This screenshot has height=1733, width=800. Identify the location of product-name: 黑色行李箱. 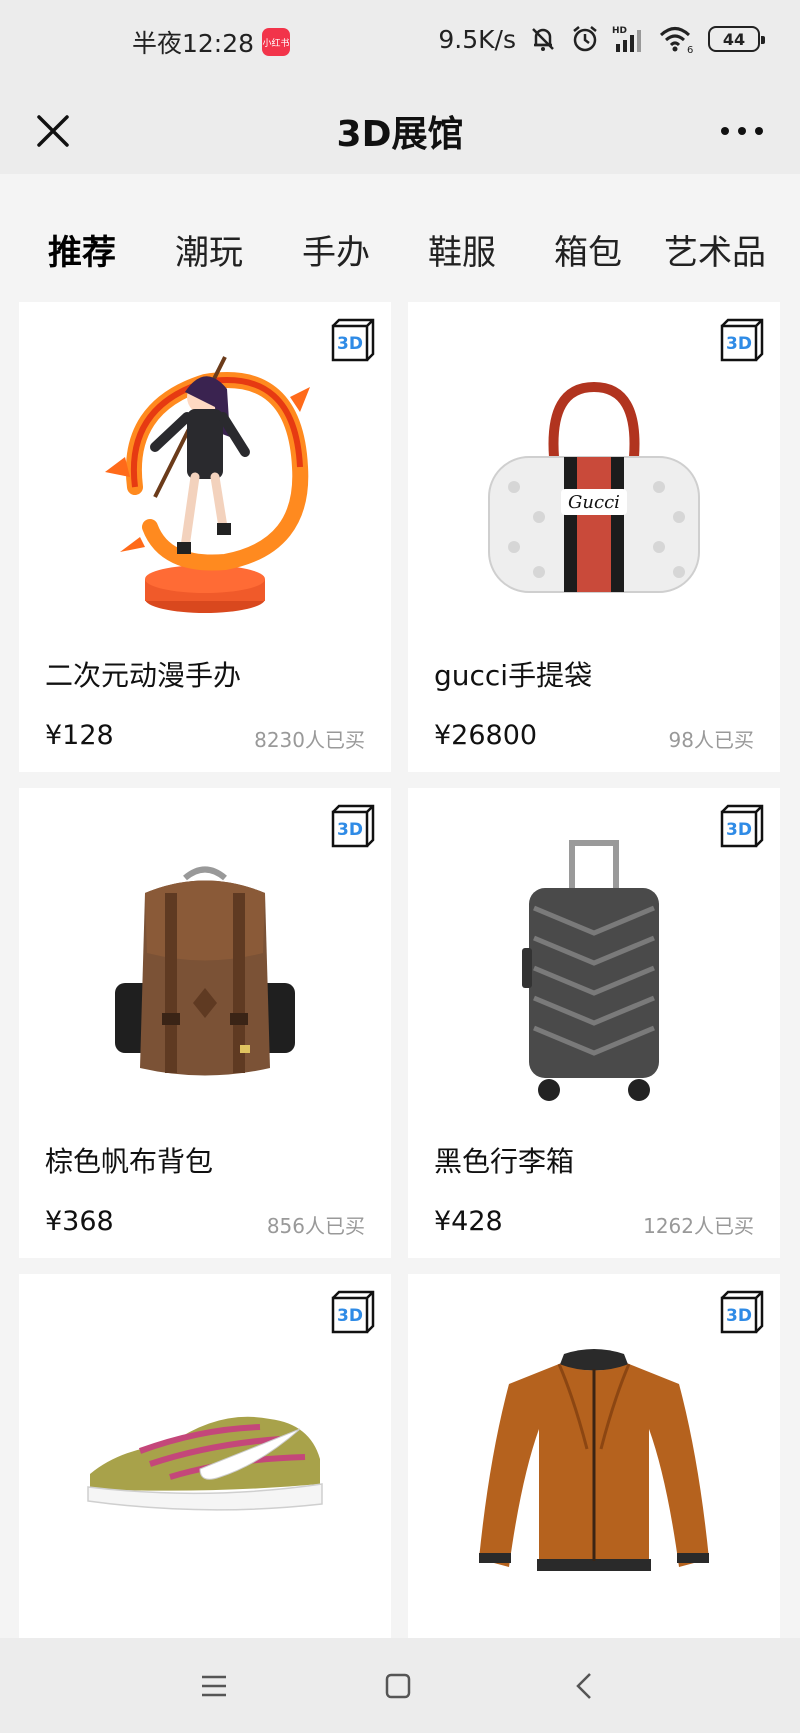
(504, 1161).